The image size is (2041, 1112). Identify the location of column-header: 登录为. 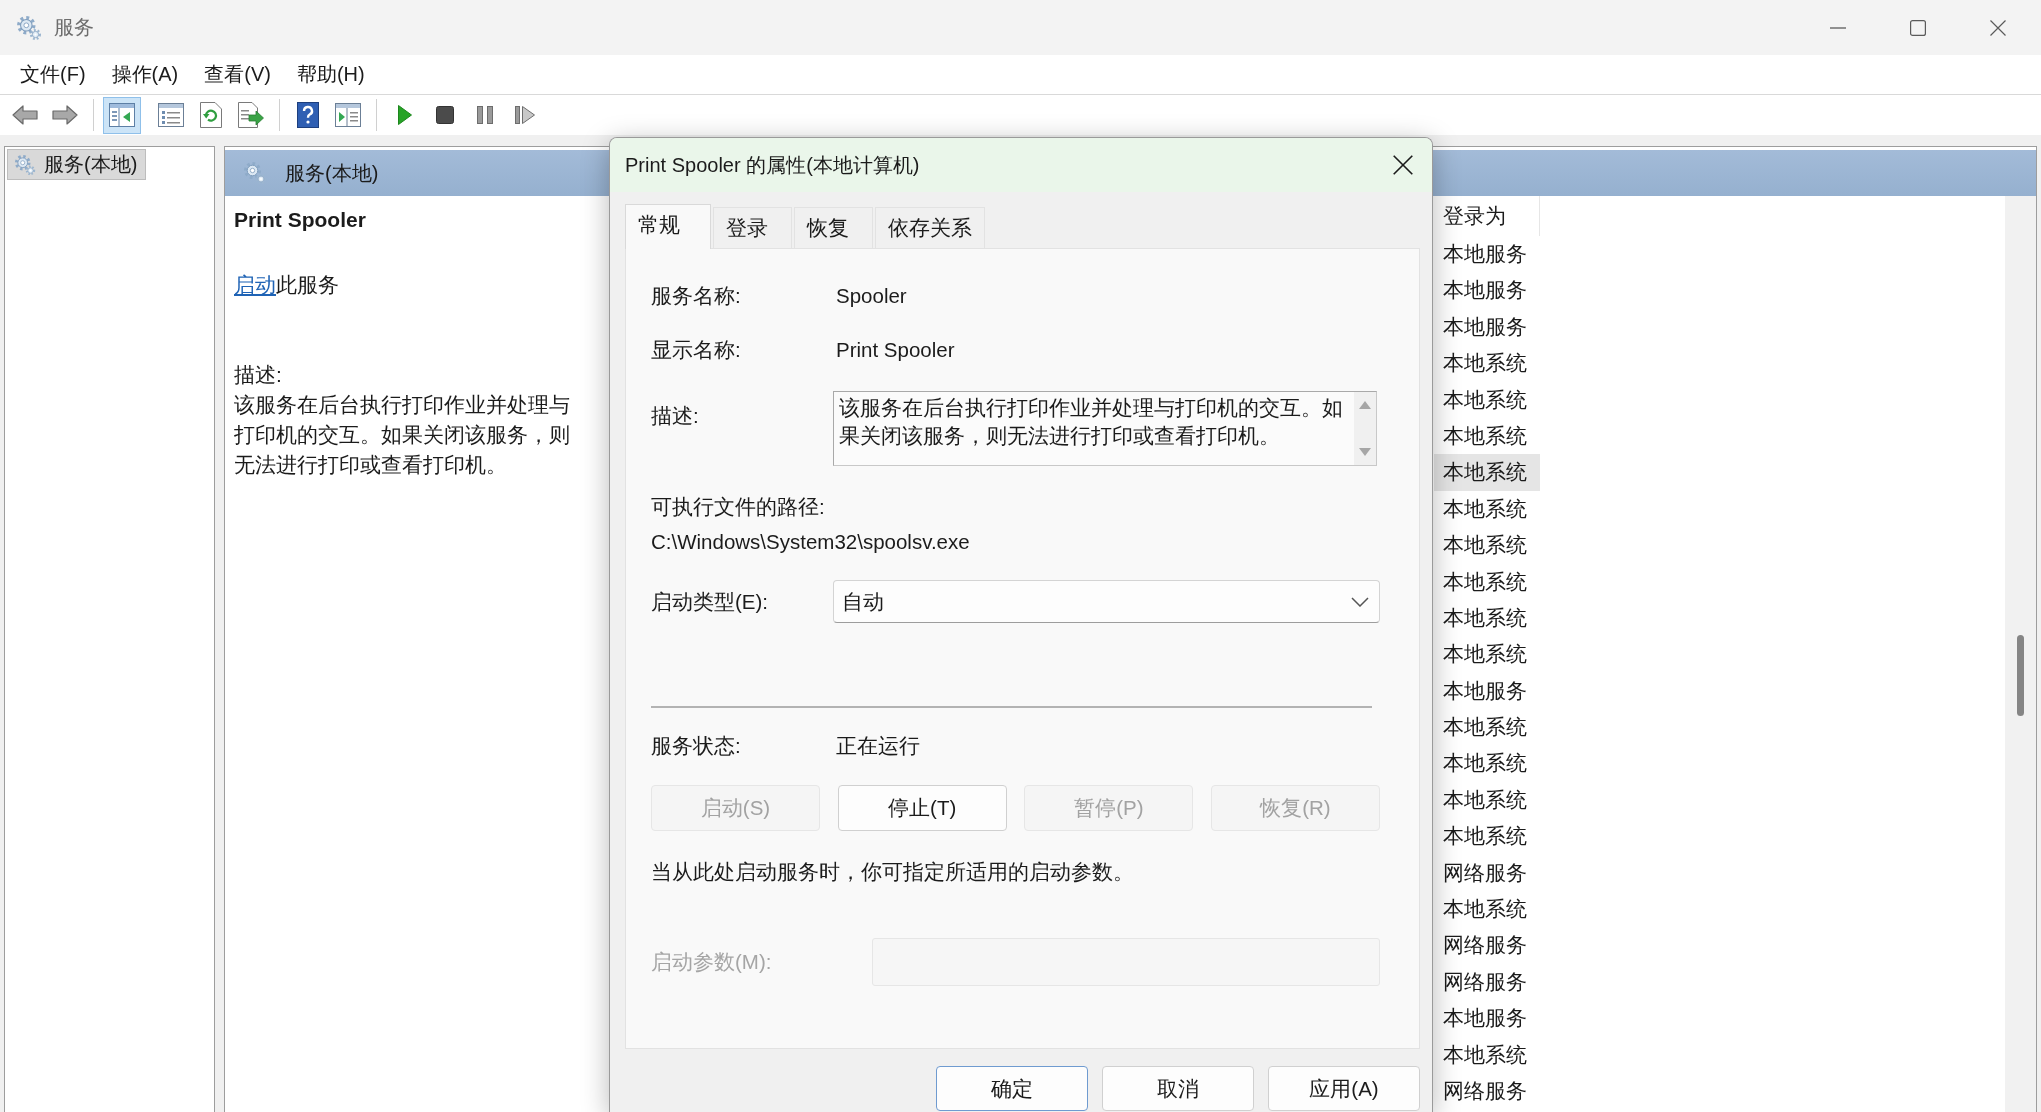
(1487, 216).